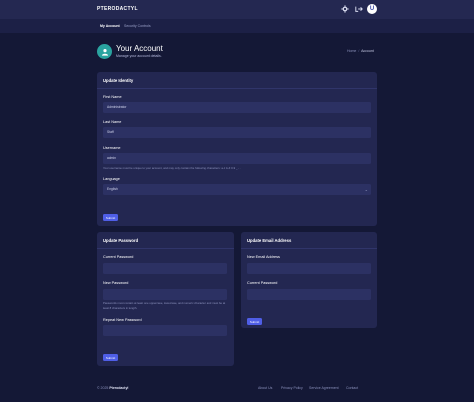 The height and width of the screenshot is (402, 474). What do you see at coordinates (165, 268) in the screenshot?
I see `current-password-input` at bounding box center [165, 268].